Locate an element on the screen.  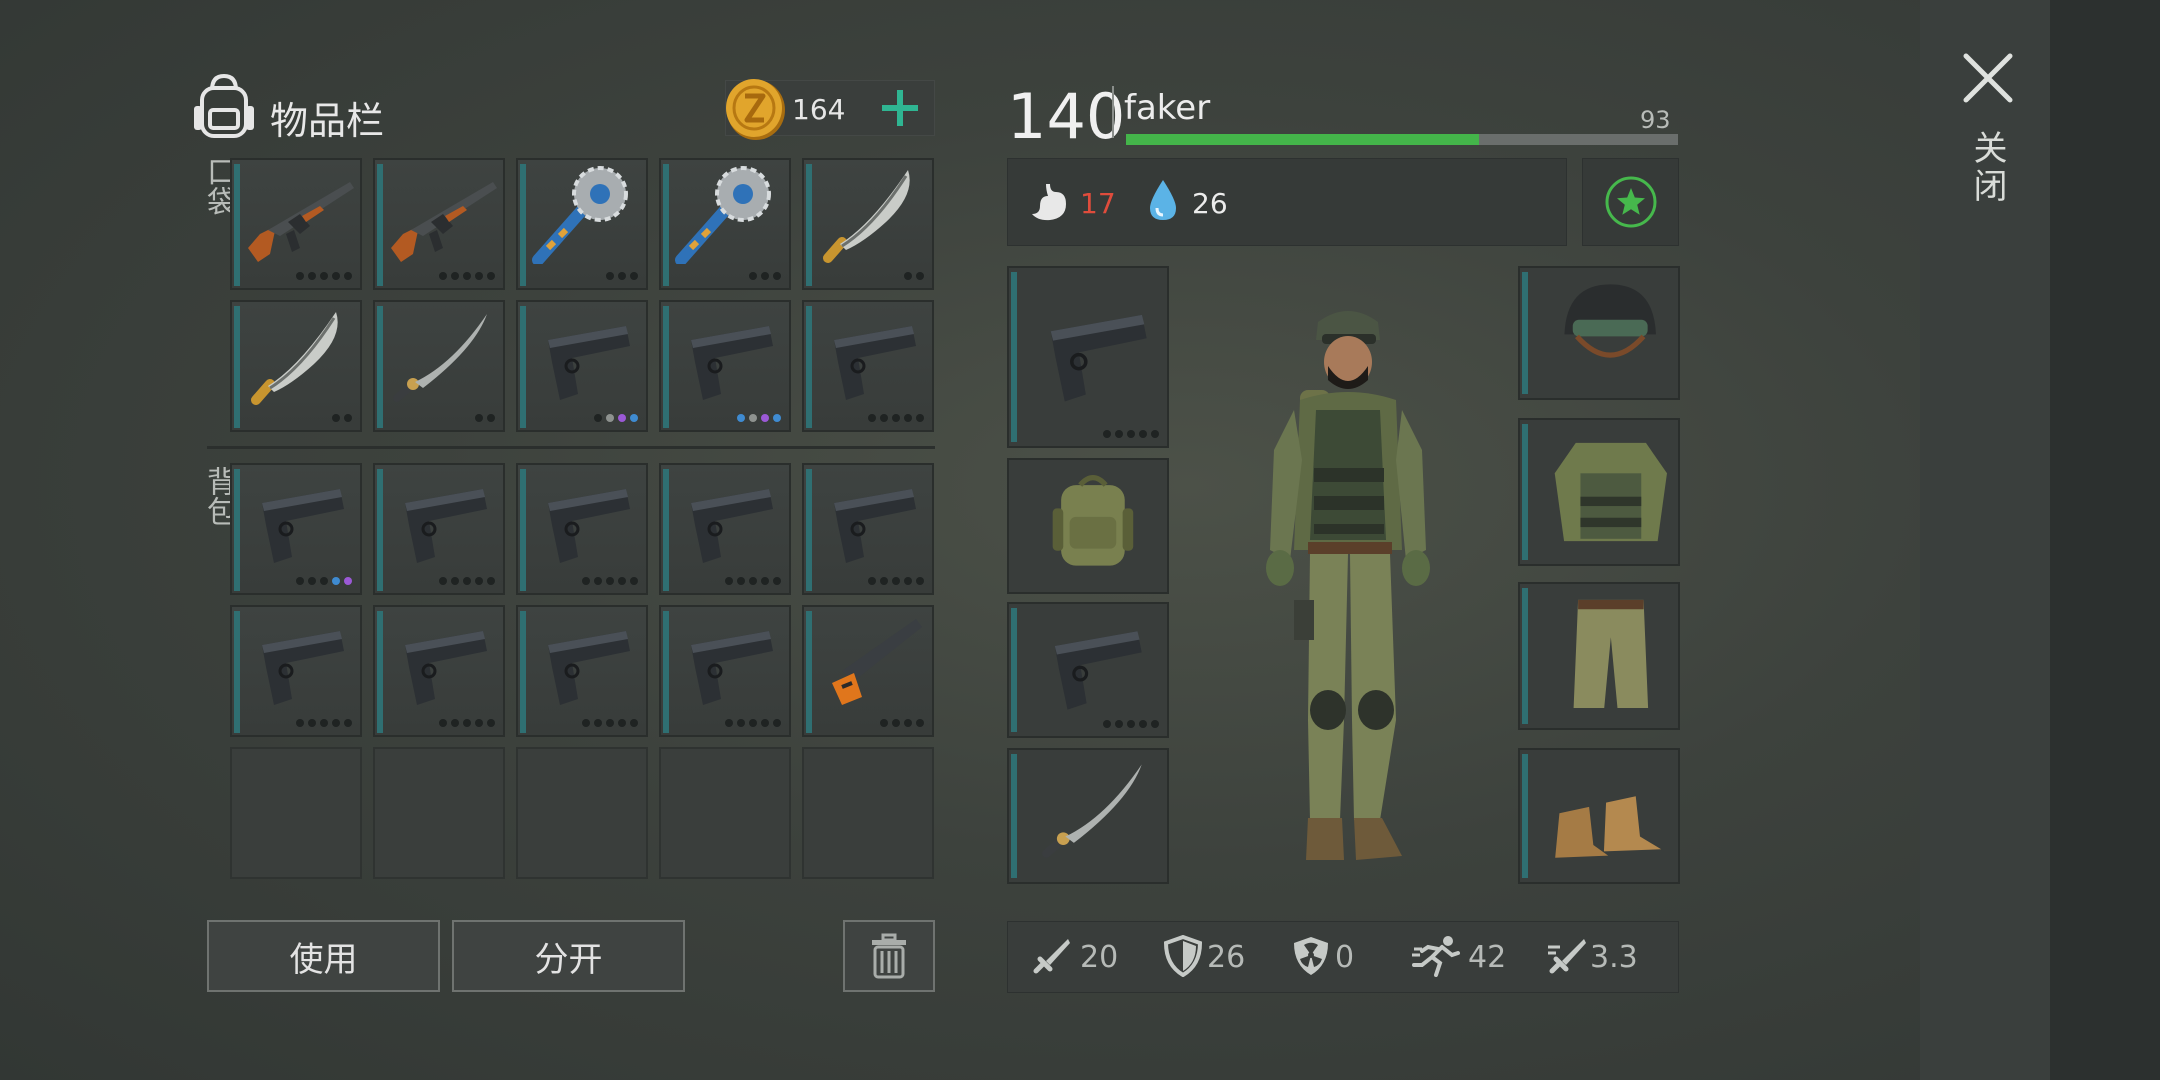
close-label: 关闭 is located at coordinates (1987, 168).